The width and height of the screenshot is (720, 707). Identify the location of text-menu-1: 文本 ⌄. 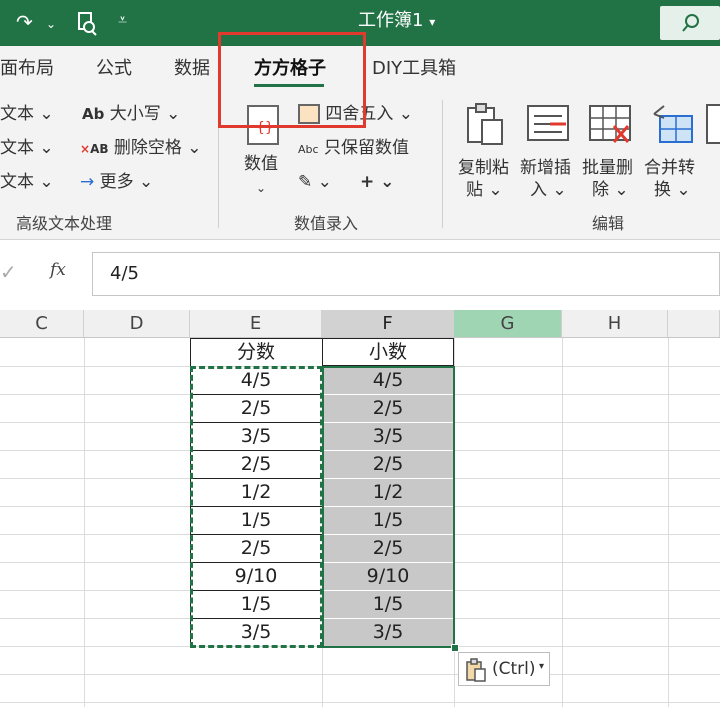
(27, 114).